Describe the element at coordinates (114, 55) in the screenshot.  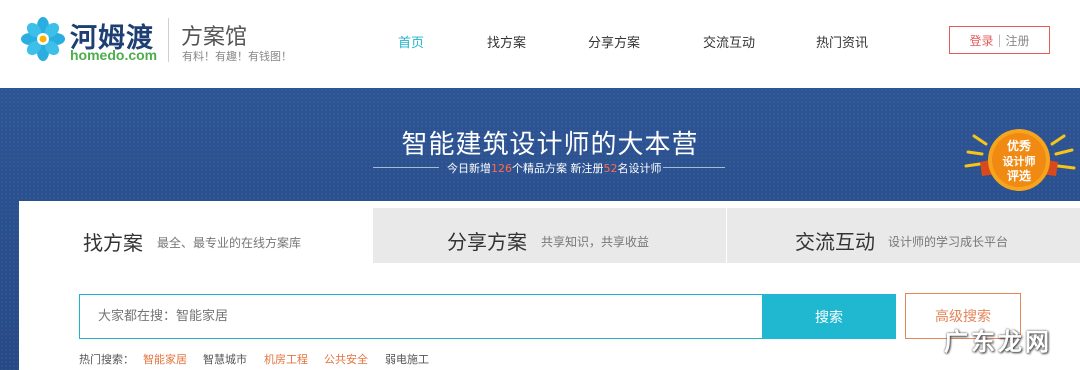
I see `brand-name-en: homedo.com` at that location.